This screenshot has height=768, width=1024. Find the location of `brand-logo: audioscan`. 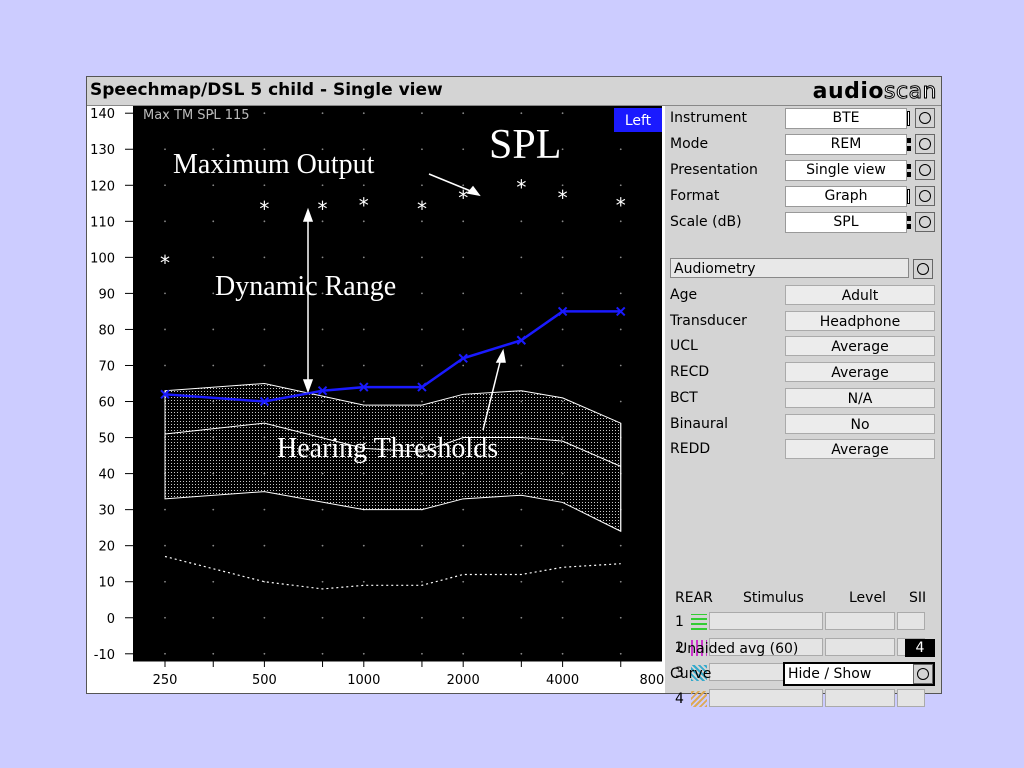

brand-logo: audioscan is located at coordinates (875, 92).